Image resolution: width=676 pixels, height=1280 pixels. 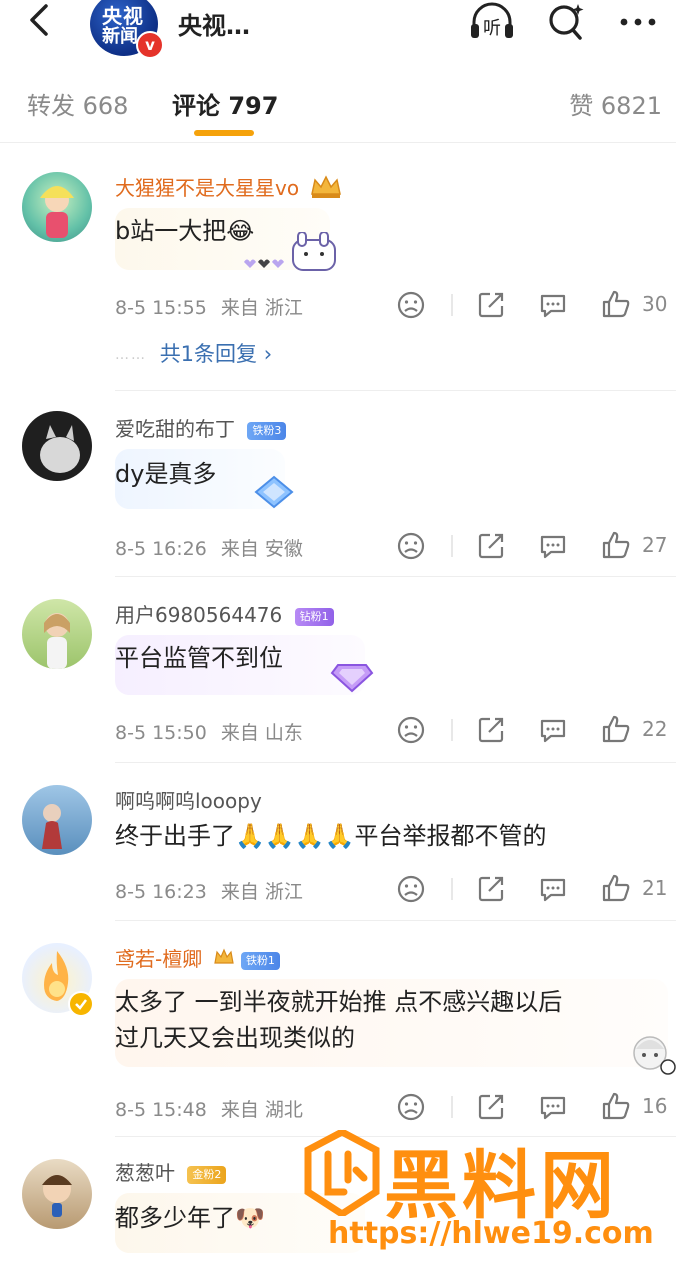 I want to click on comment-text-line2: 过几天又会出现类似的, so click(x=235, y=1038).